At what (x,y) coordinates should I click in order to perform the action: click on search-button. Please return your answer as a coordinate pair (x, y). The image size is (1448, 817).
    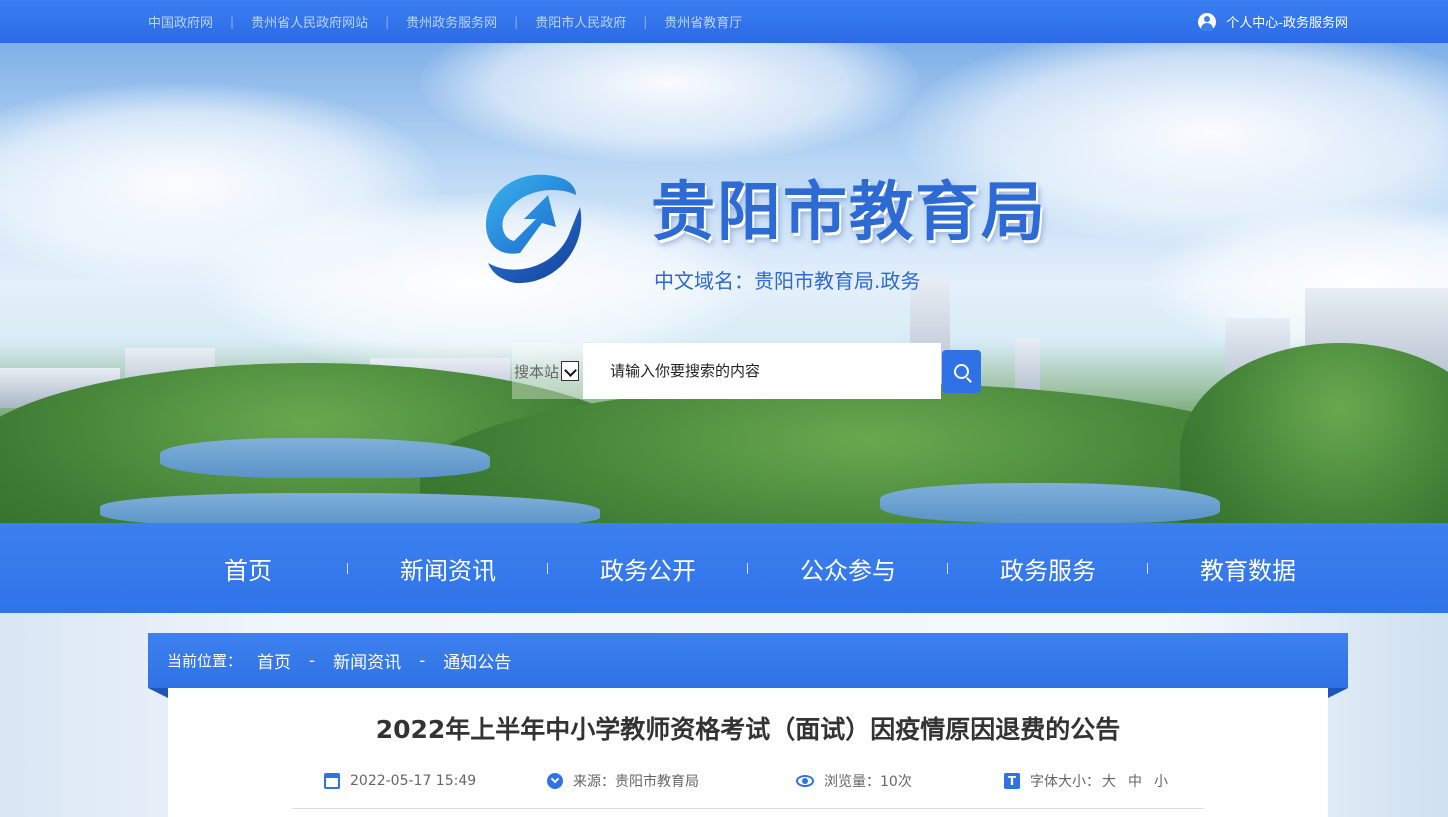
    Looking at the image, I should click on (961, 371).